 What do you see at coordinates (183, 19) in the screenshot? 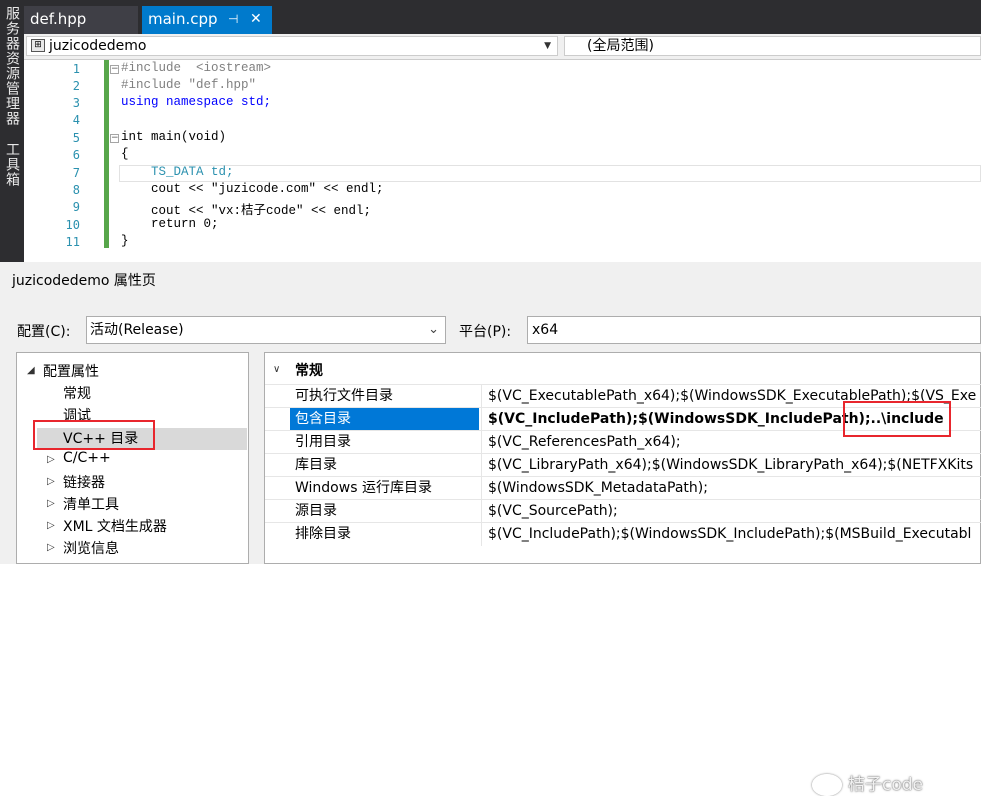
I see `tab-label: main.cpp` at bounding box center [183, 19].